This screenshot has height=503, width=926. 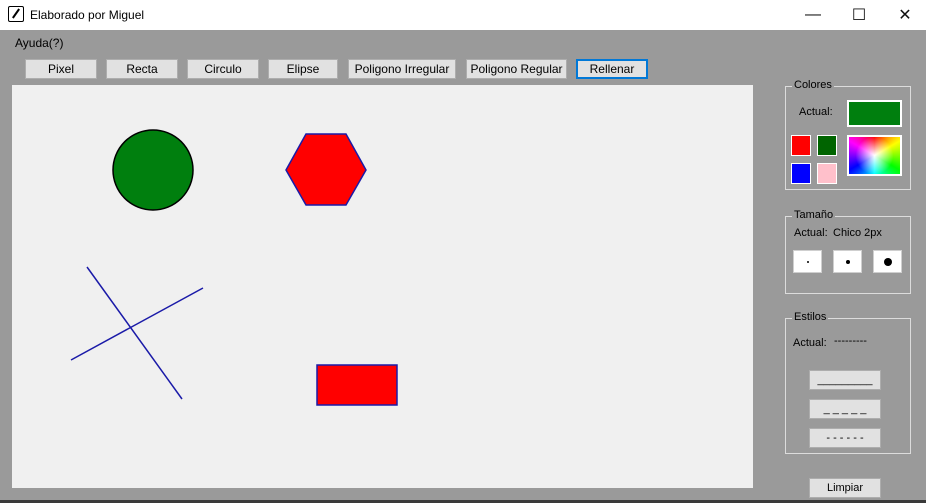 I want to click on rellenar-button: Rellenar, so click(x=612, y=69).